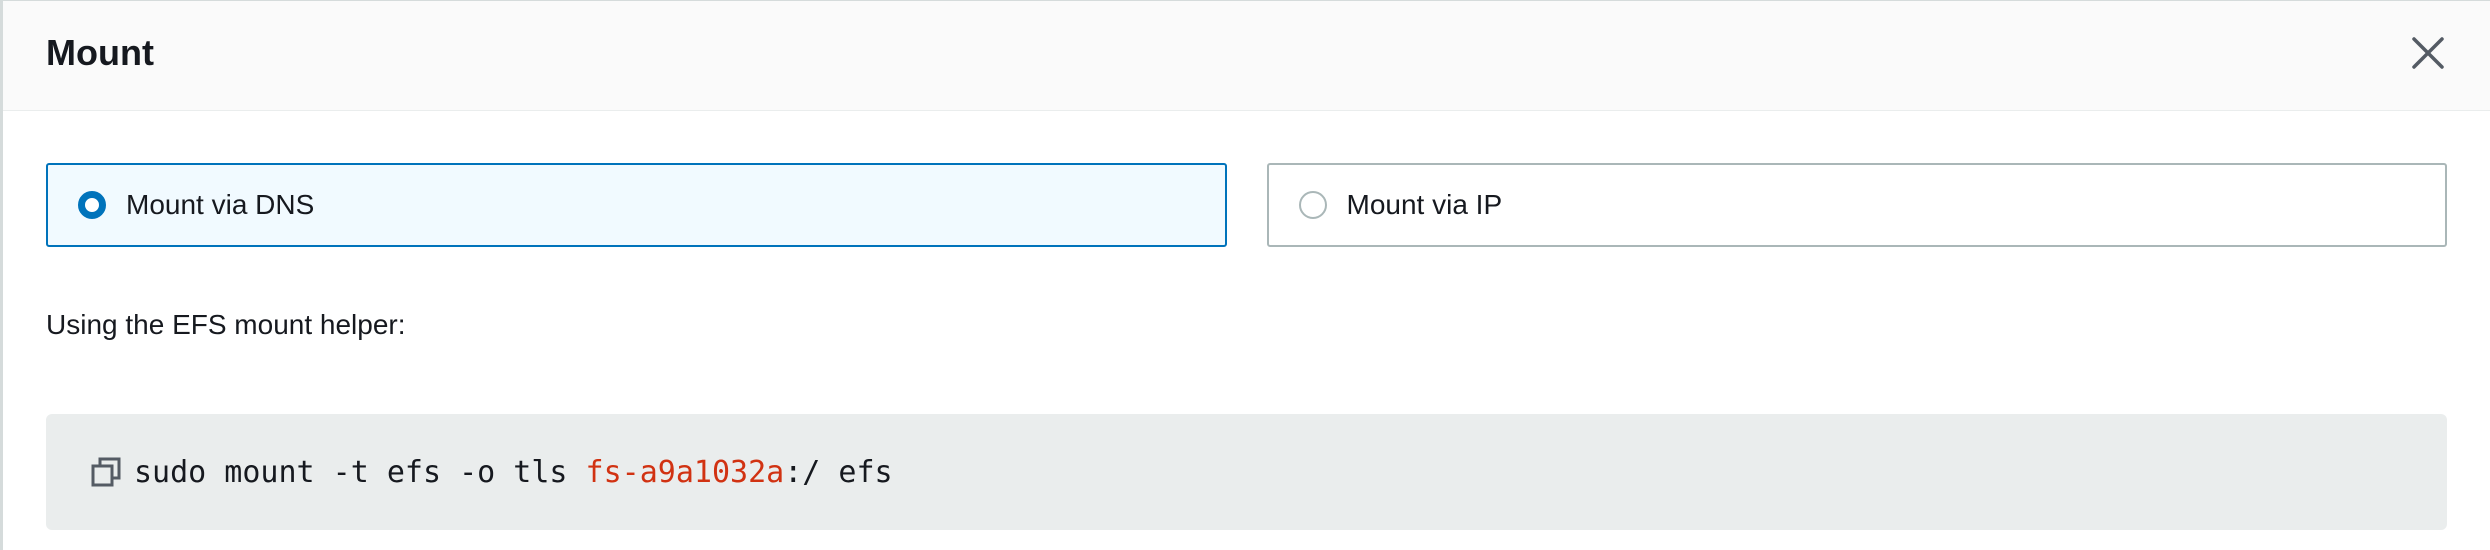 This screenshot has height=550, width=2490. I want to click on copy-icon, so click(106, 472).